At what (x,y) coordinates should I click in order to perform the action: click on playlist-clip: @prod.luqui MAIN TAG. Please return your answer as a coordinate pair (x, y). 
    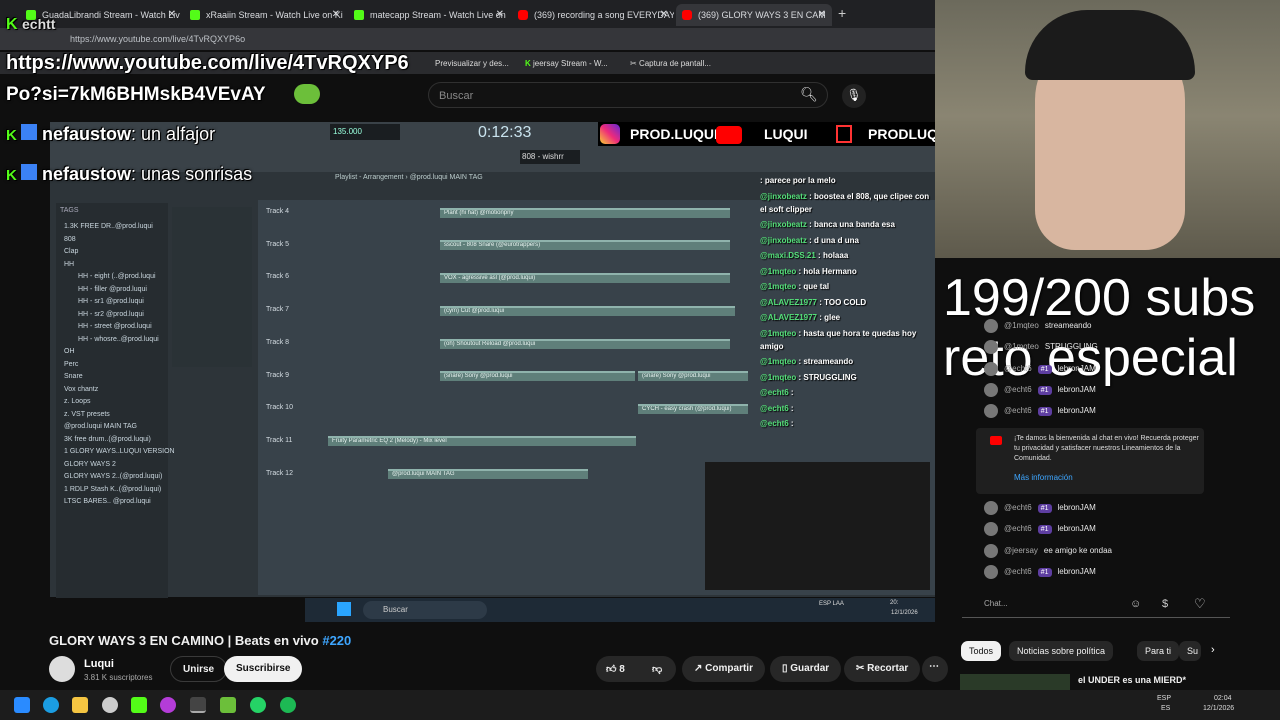
    Looking at the image, I should click on (488, 474).